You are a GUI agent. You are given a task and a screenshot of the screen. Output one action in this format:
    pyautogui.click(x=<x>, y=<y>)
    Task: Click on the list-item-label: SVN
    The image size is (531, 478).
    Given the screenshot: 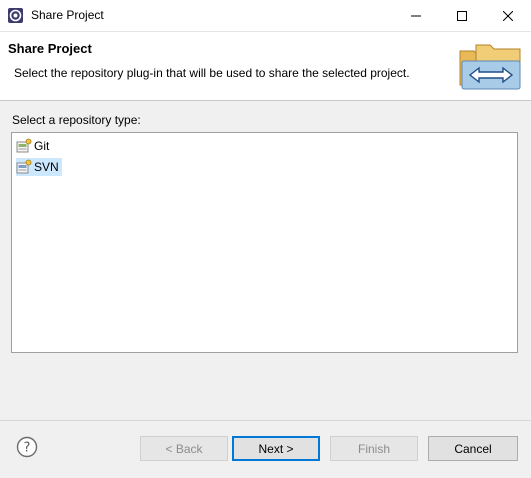 What is the action you would take?
    pyautogui.click(x=46, y=167)
    